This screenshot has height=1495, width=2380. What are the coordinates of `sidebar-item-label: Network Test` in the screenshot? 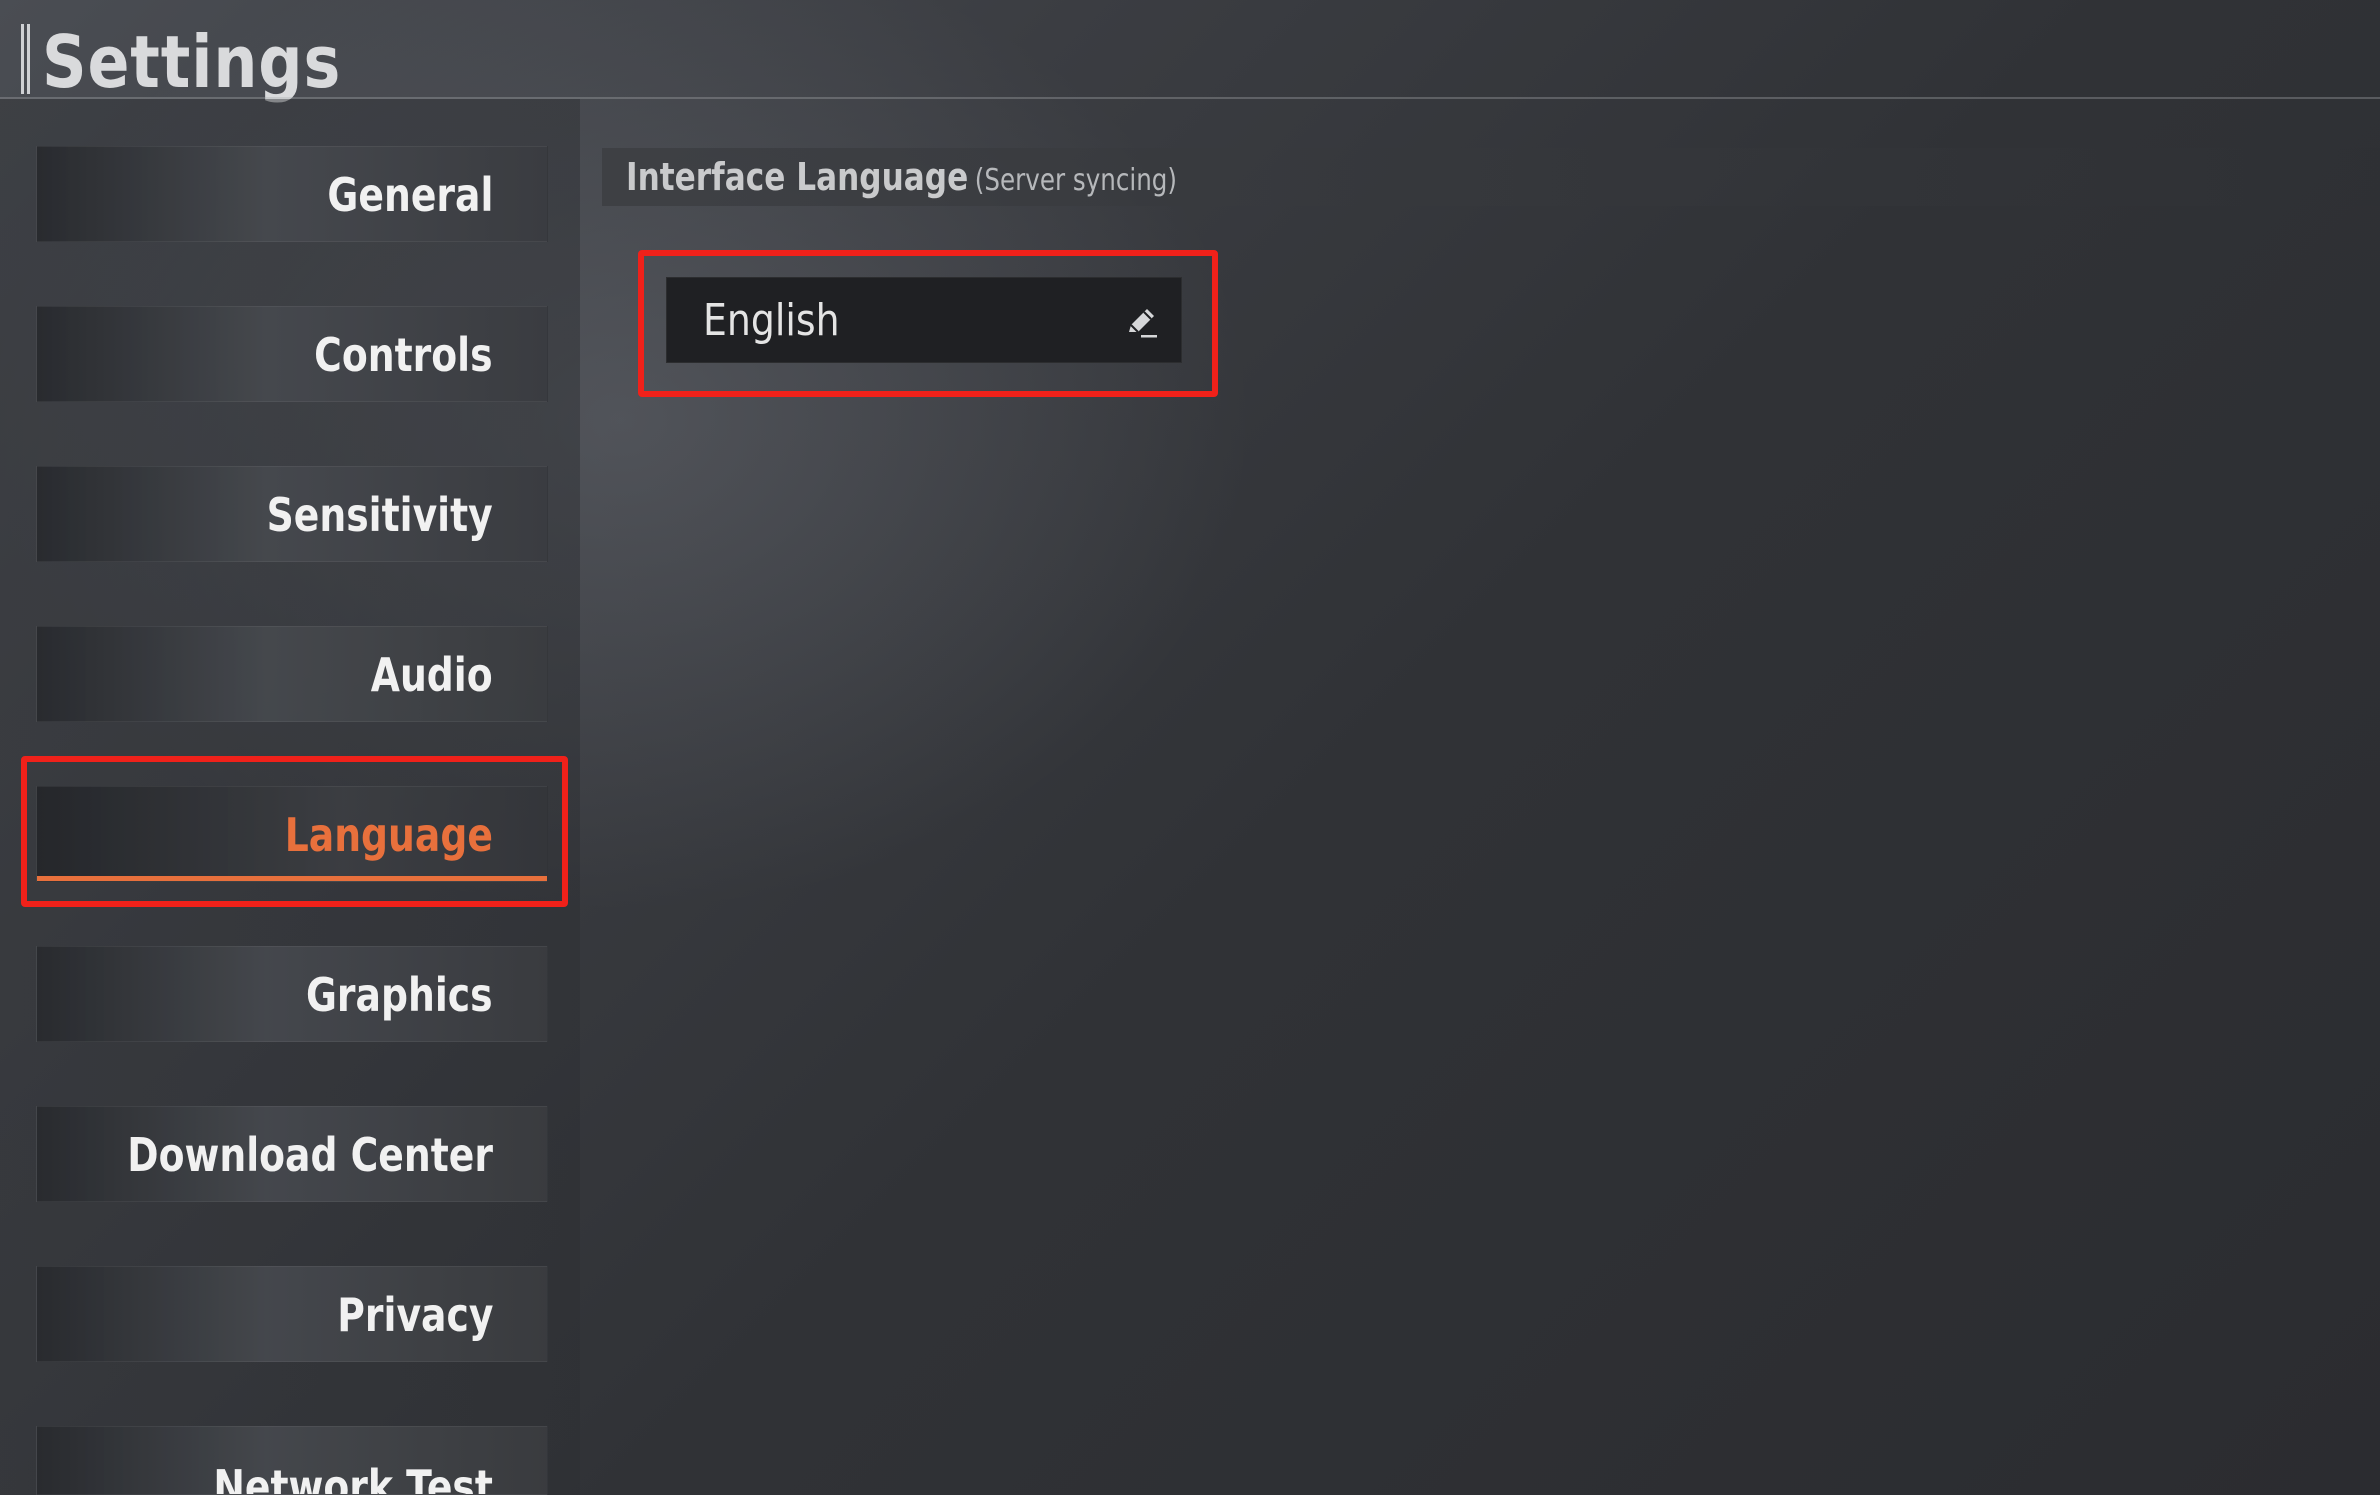 It's located at (353, 1477).